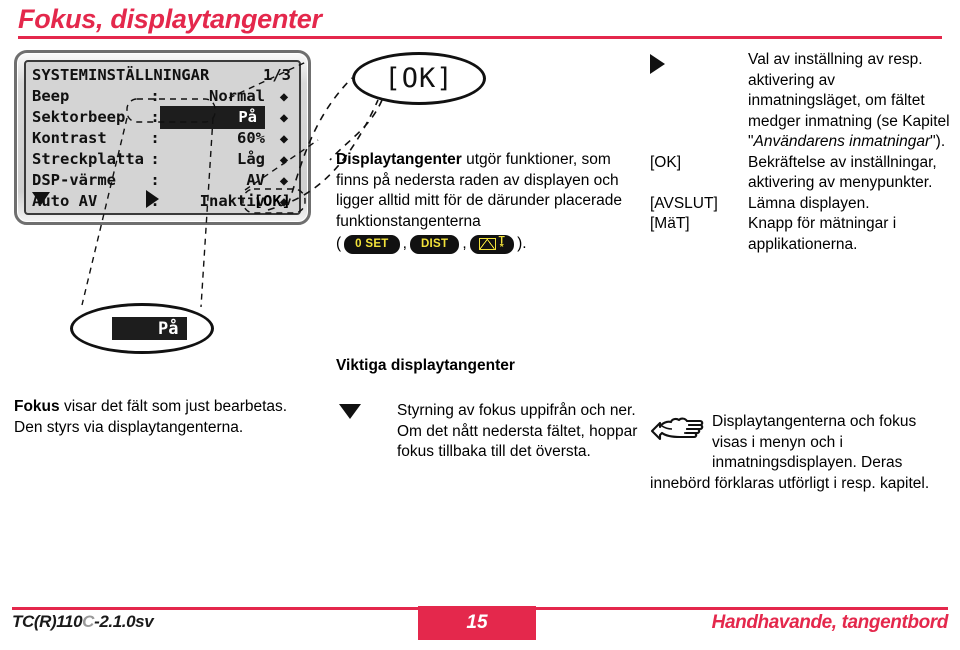 This screenshot has height=650, width=960. What do you see at coordinates (522, 243) in the screenshot?
I see `keys-suffix: ).` at bounding box center [522, 243].